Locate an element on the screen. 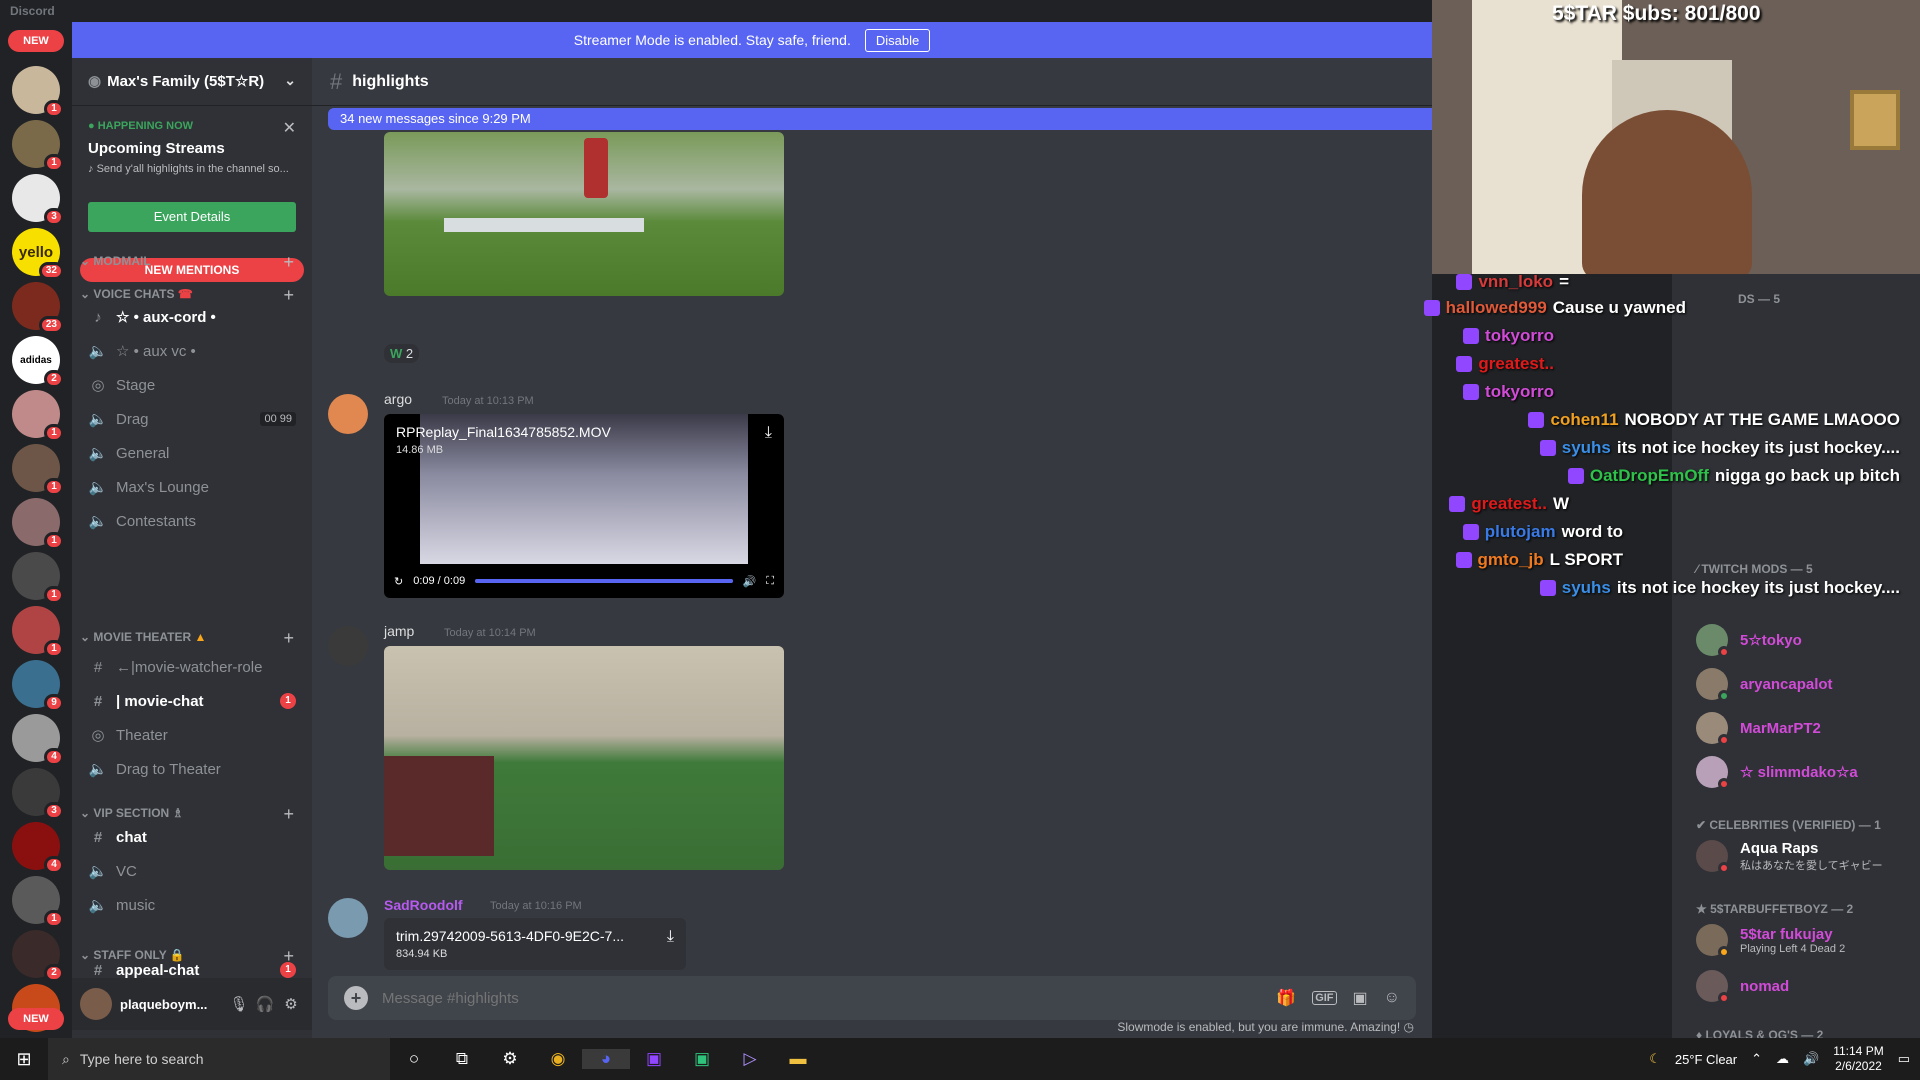 This screenshot has height=1080, width=1920. member-item: ☆ slimmdako☆a is located at coordinates (1777, 772).